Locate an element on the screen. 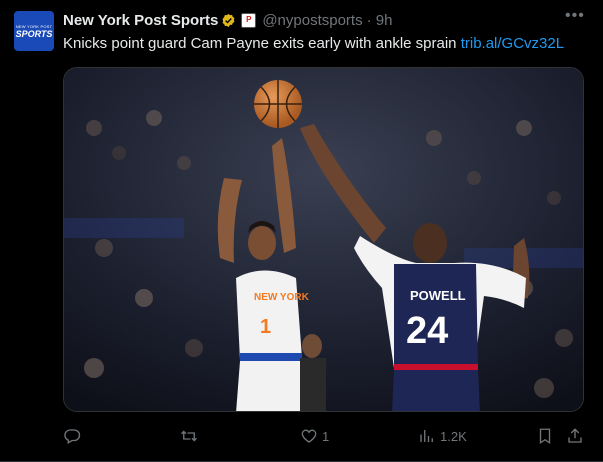  avatar: NEW YORK POST SPORTS is located at coordinates (34, 31).